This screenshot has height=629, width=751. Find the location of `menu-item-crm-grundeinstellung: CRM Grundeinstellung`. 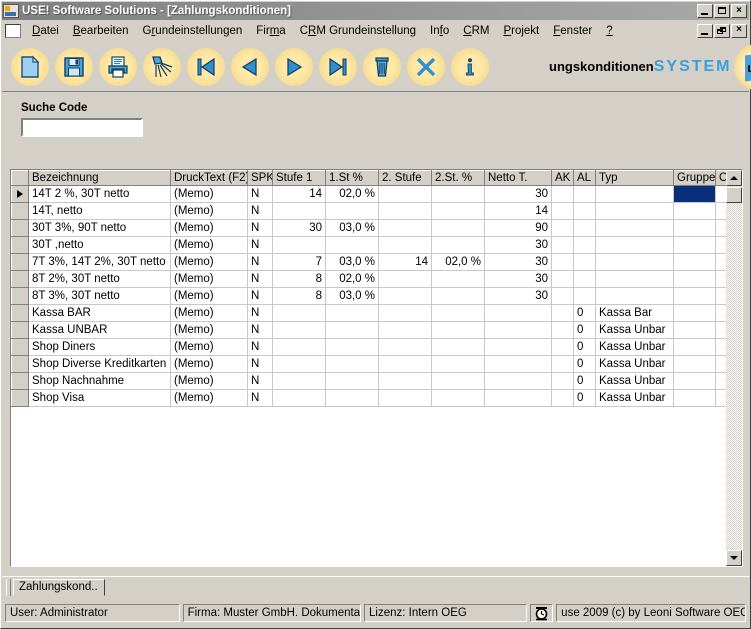

menu-item-crm-grundeinstellung: CRM Grundeinstellung is located at coordinates (358, 31).